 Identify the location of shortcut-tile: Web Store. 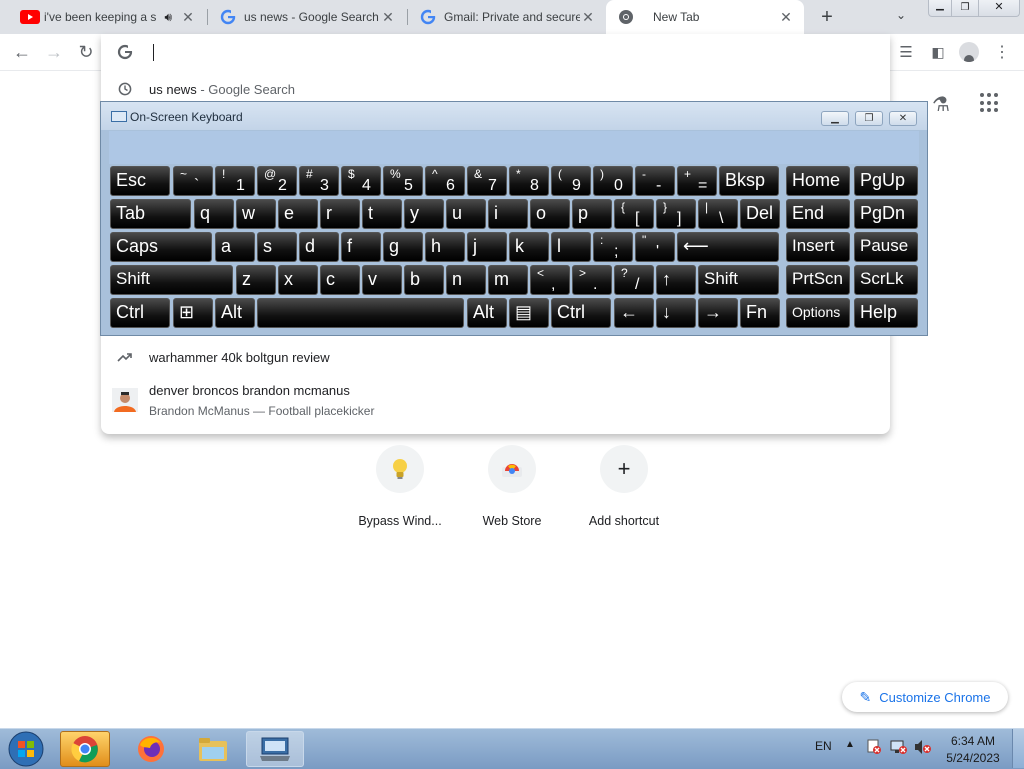
(512, 486).